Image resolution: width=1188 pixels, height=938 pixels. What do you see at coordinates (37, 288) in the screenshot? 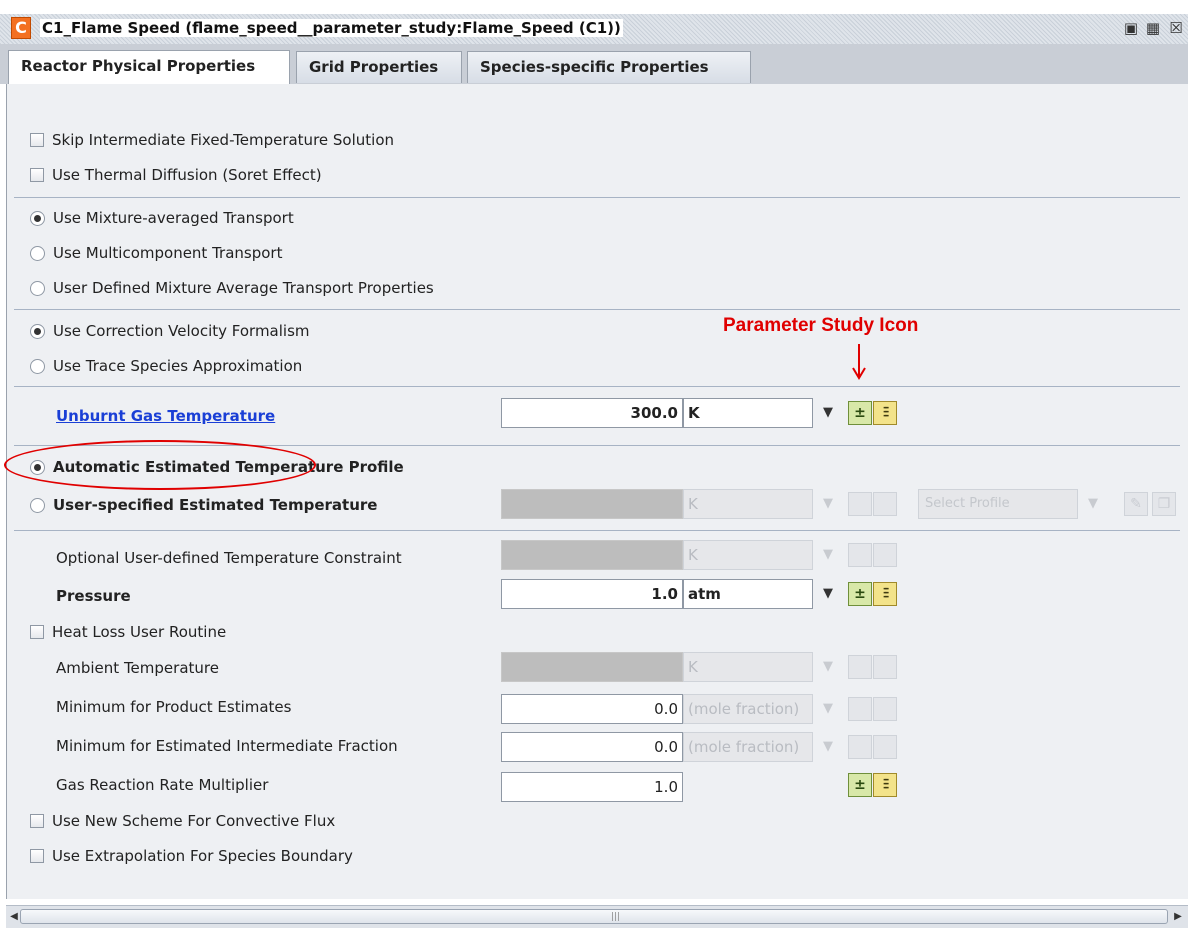
I see `radio-user-defined-transport` at bounding box center [37, 288].